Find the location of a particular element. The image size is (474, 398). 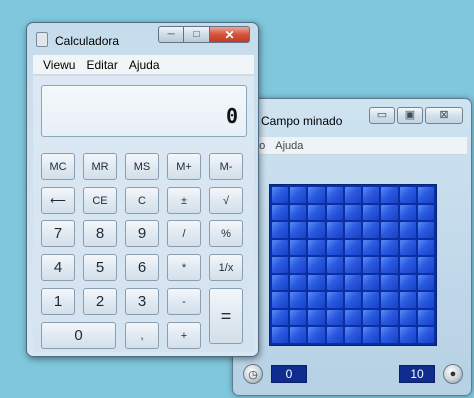

key-5: 5 is located at coordinates (100, 267).